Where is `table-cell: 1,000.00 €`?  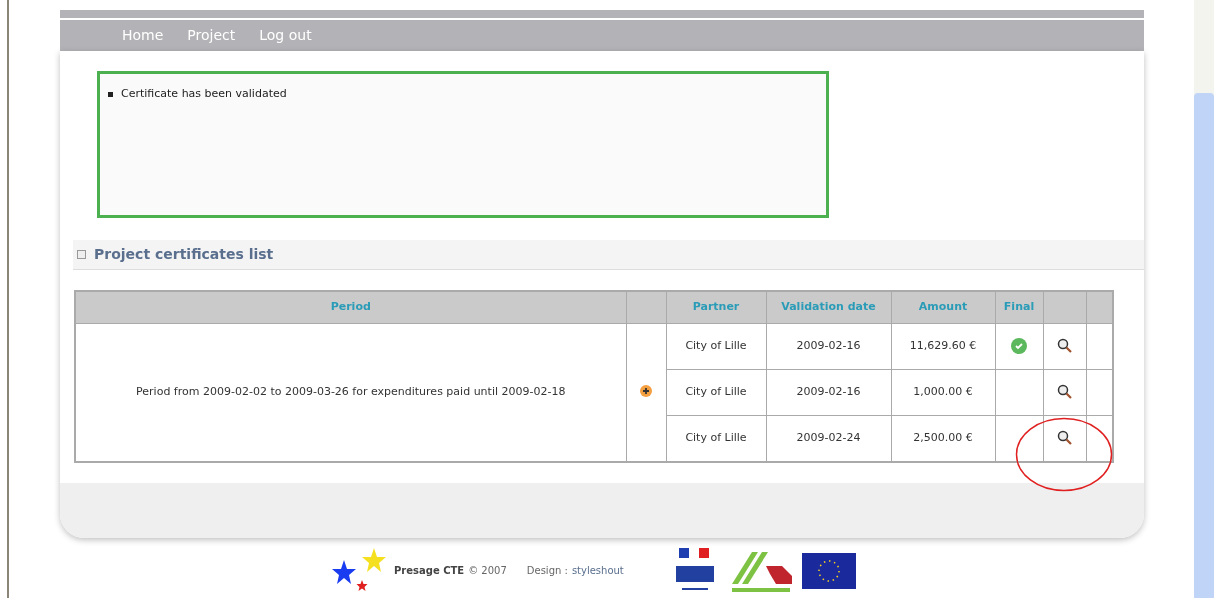 table-cell: 1,000.00 € is located at coordinates (943, 392).